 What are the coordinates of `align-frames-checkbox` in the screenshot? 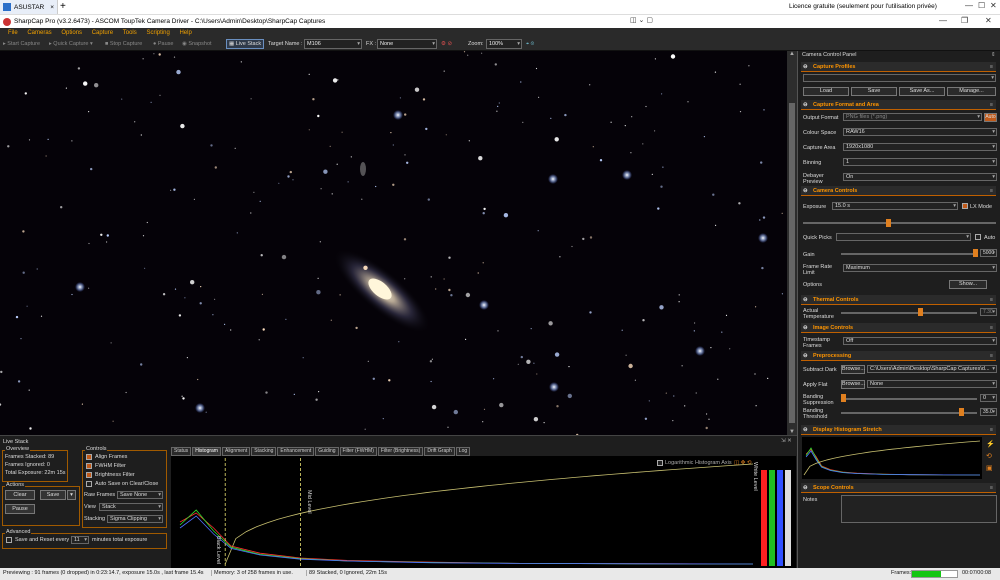 It's located at (89, 457).